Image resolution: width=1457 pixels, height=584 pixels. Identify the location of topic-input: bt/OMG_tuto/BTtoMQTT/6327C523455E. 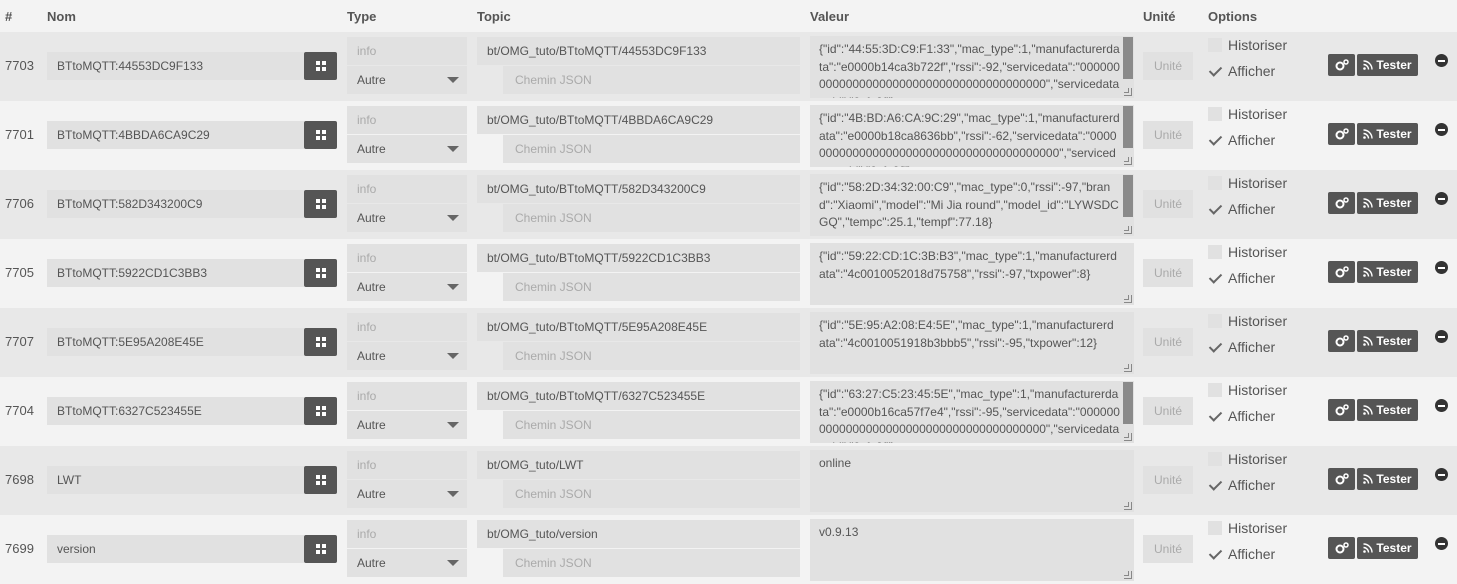
(638, 396).